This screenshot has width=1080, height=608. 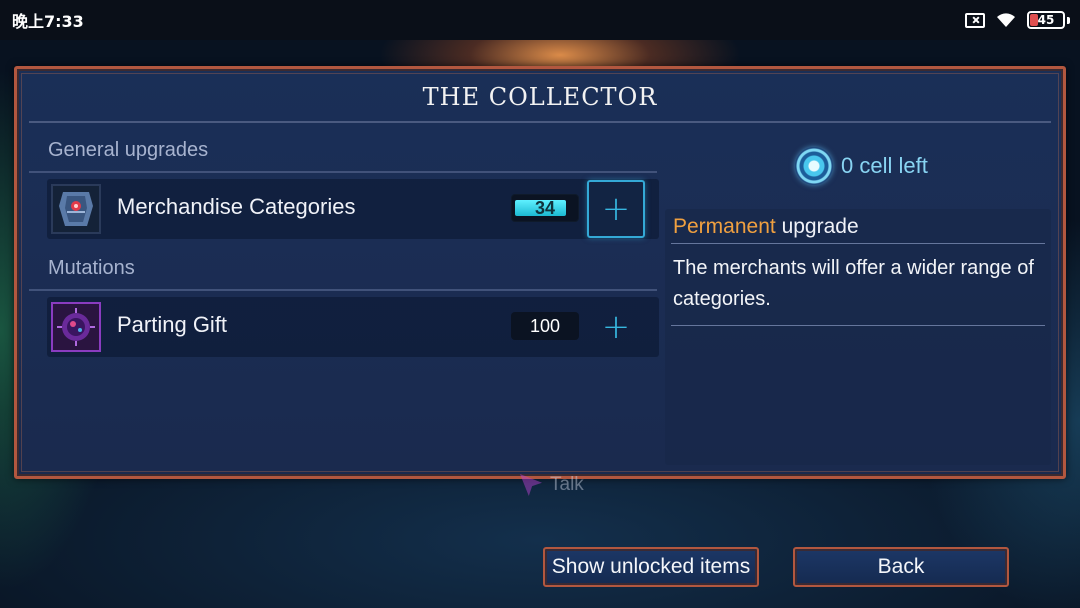 I want to click on status-time: 晚上7:33, so click(x=48, y=21).